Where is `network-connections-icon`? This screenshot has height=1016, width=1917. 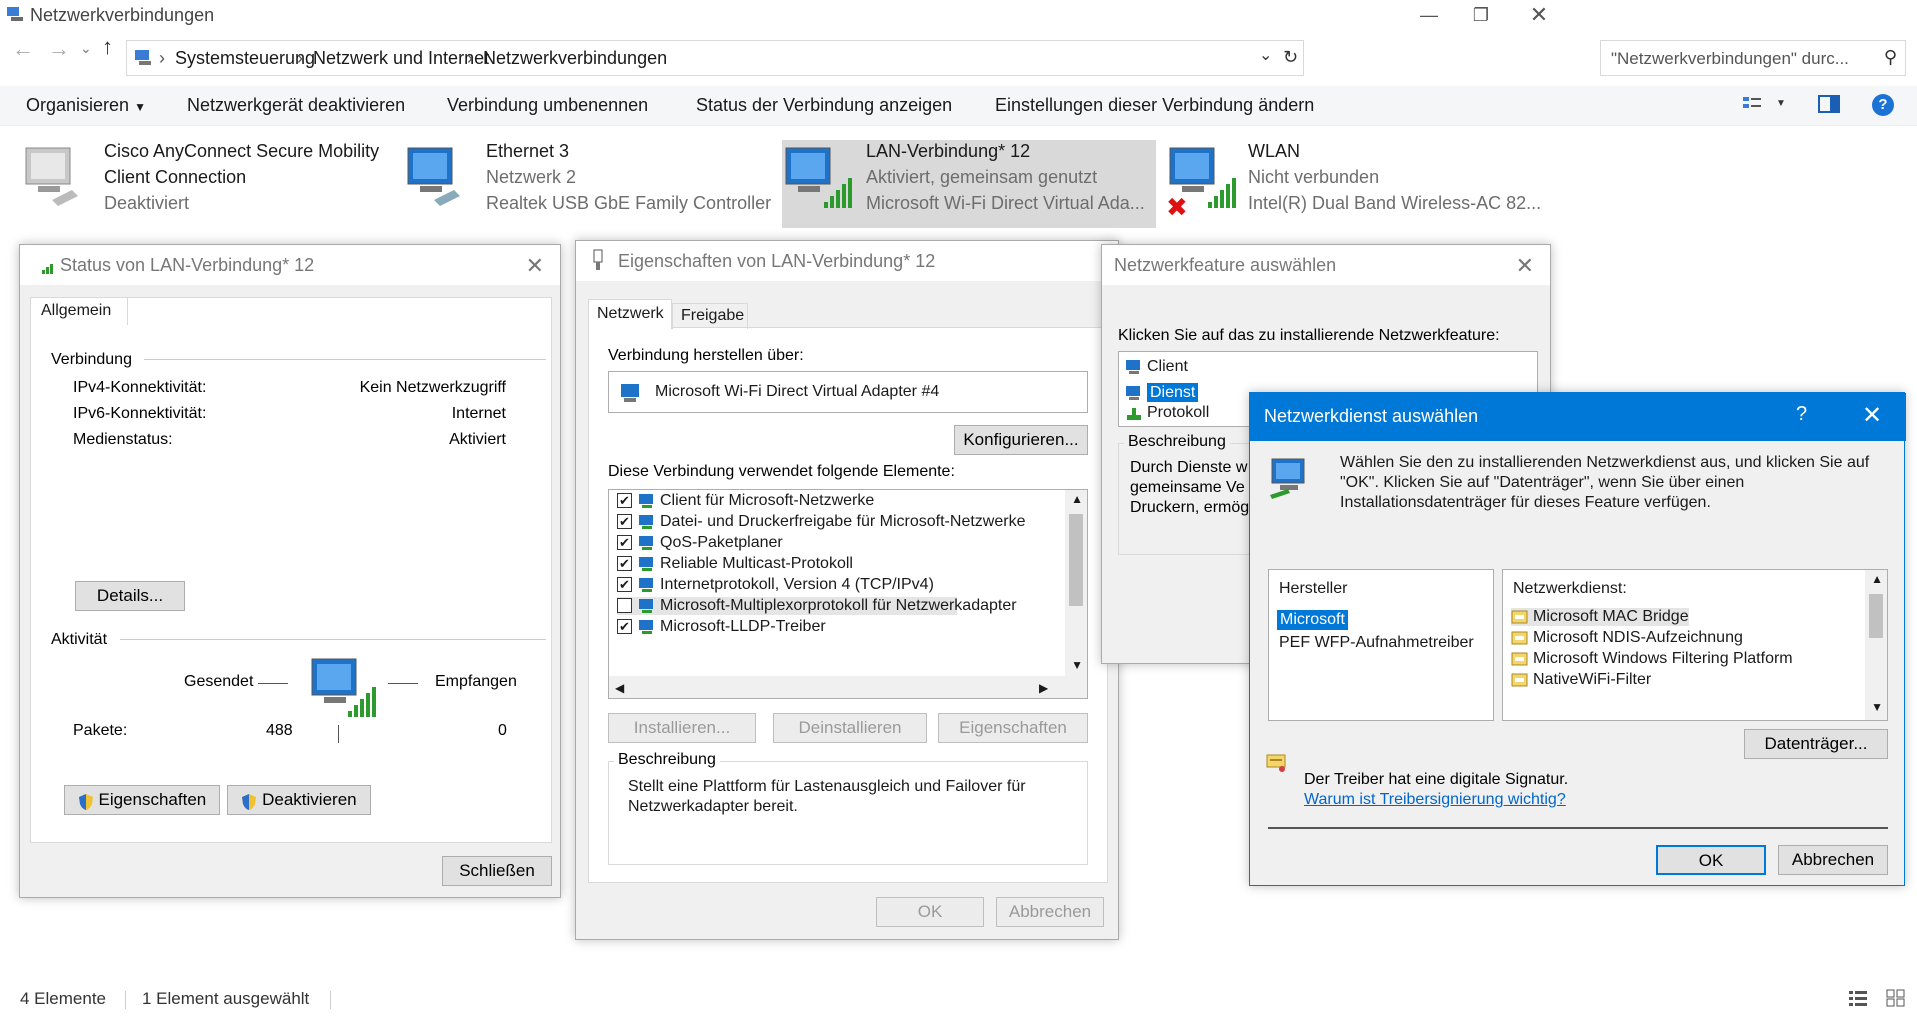 network-connections-icon is located at coordinates (15, 16).